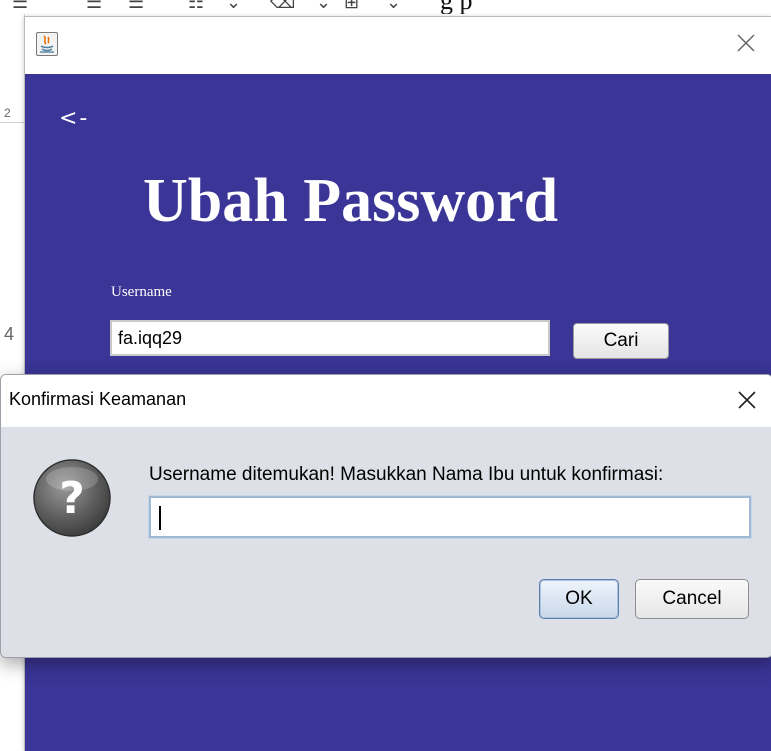 The width and height of the screenshot is (771, 751). What do you see at coordinates (450, 517) in the screenshot?
I see `mother-name-field` at bounding box center [450, 517].